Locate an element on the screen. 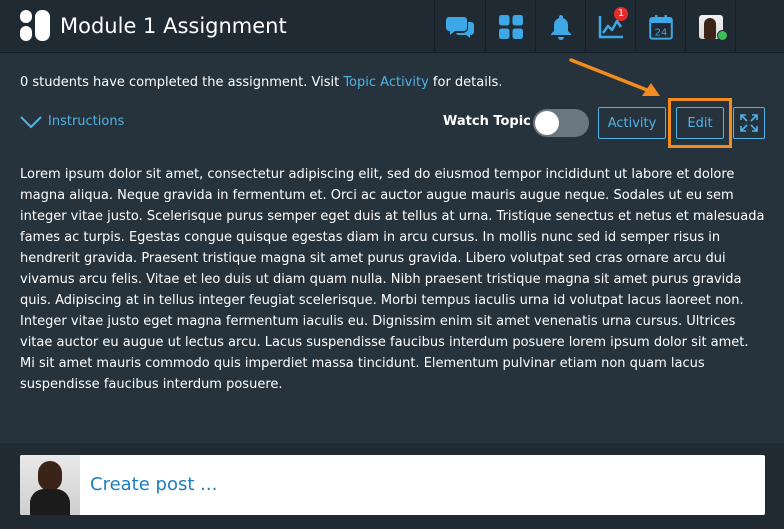 This screenshot has height=529, width=784. presence-indicator-icon is located at coordinates (722, 35).